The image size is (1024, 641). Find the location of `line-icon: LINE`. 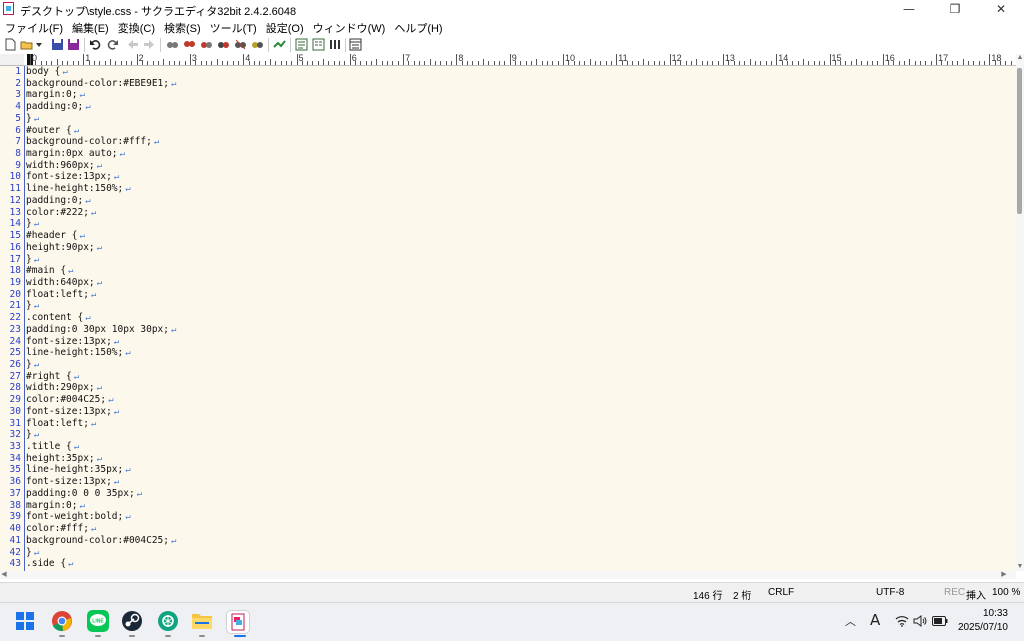

line-icon: LINE is located at coordinates (98, 621).